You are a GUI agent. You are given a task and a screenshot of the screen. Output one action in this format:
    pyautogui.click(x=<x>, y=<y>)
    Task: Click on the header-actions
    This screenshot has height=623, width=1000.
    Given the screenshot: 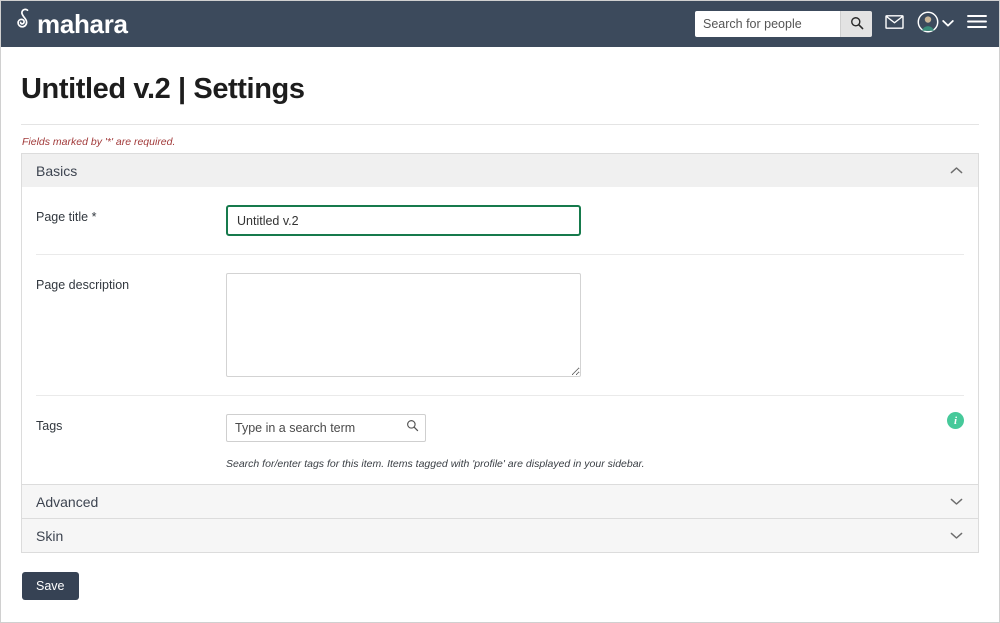 What is the action you would take?
    pyautogui.click(x=841, y=24)
    